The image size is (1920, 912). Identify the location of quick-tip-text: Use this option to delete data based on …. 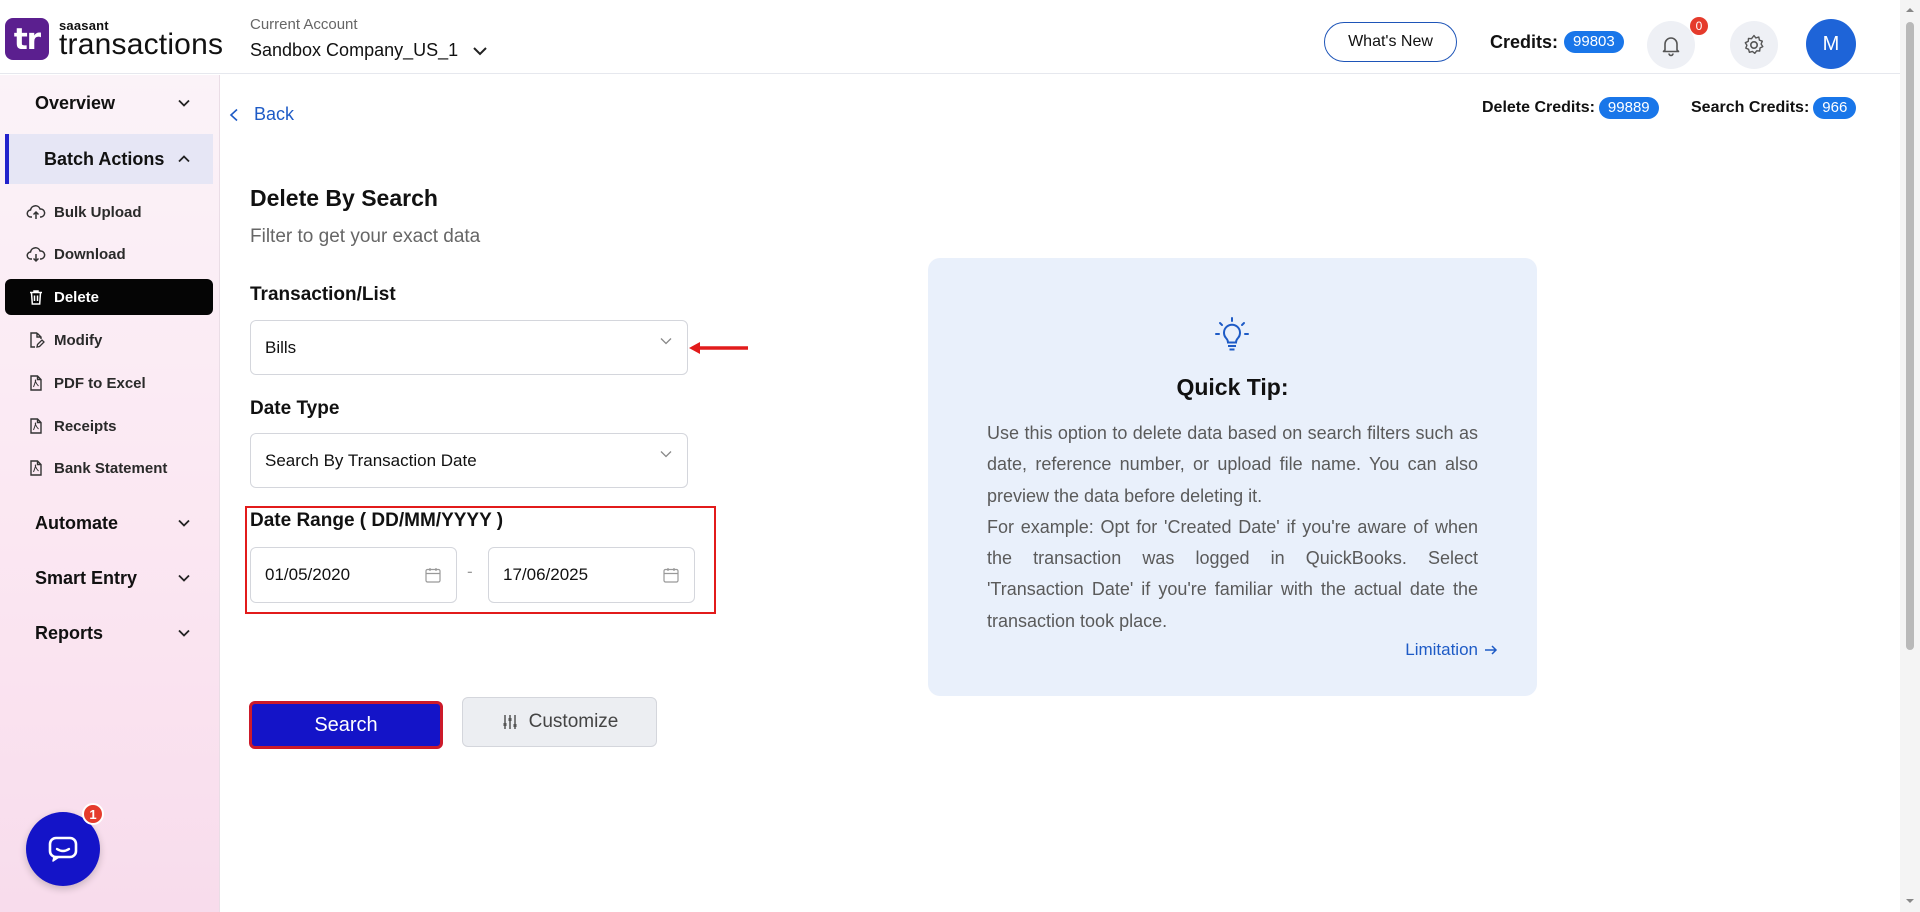
(1232, 527).